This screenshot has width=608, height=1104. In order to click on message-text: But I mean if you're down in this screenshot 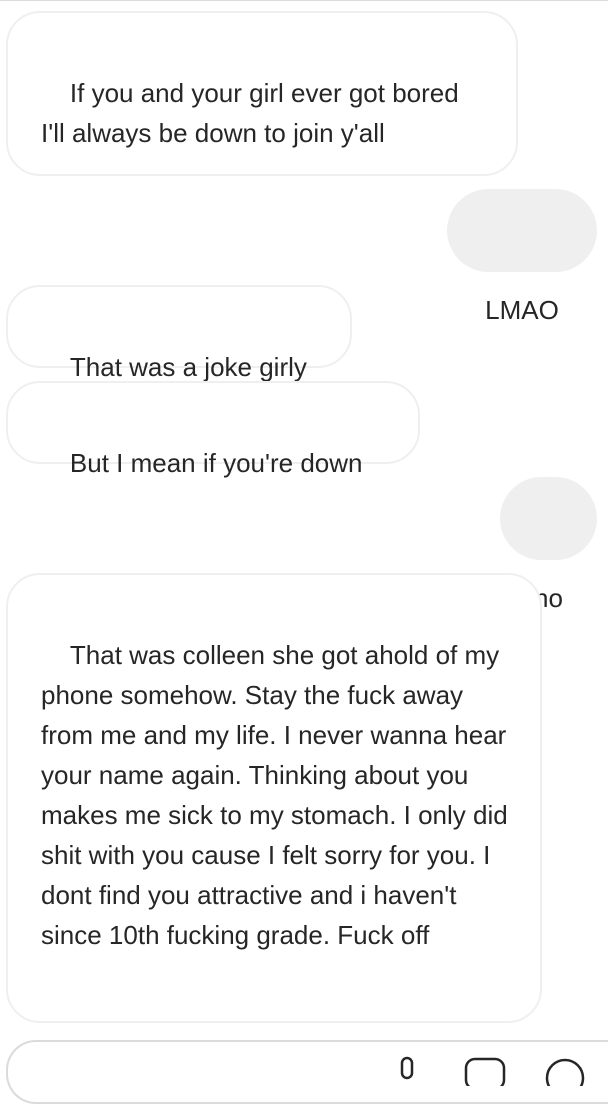, I will do `click(216, 463)`.